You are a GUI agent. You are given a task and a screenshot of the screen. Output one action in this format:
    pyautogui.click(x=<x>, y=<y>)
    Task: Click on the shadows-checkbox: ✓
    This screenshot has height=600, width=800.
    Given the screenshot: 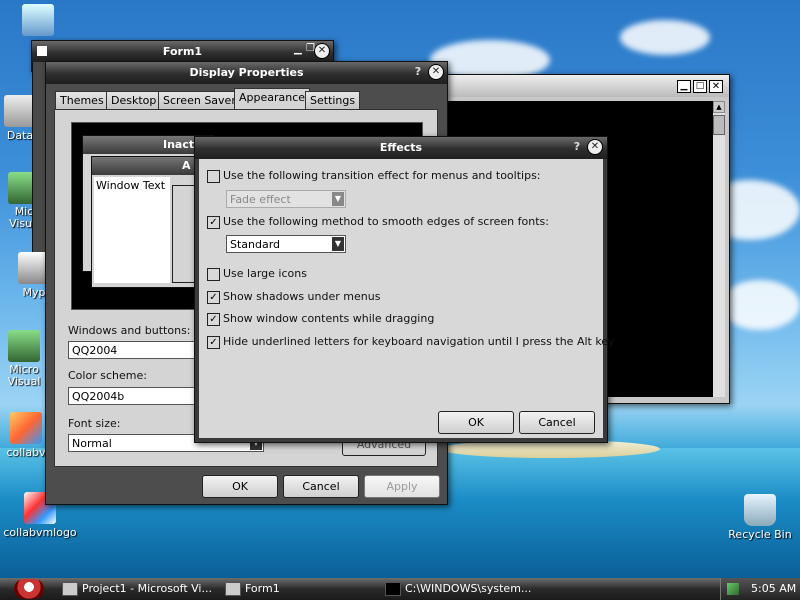 What is the action you would take?
    pyautogui.click(x=213, y=297)
    